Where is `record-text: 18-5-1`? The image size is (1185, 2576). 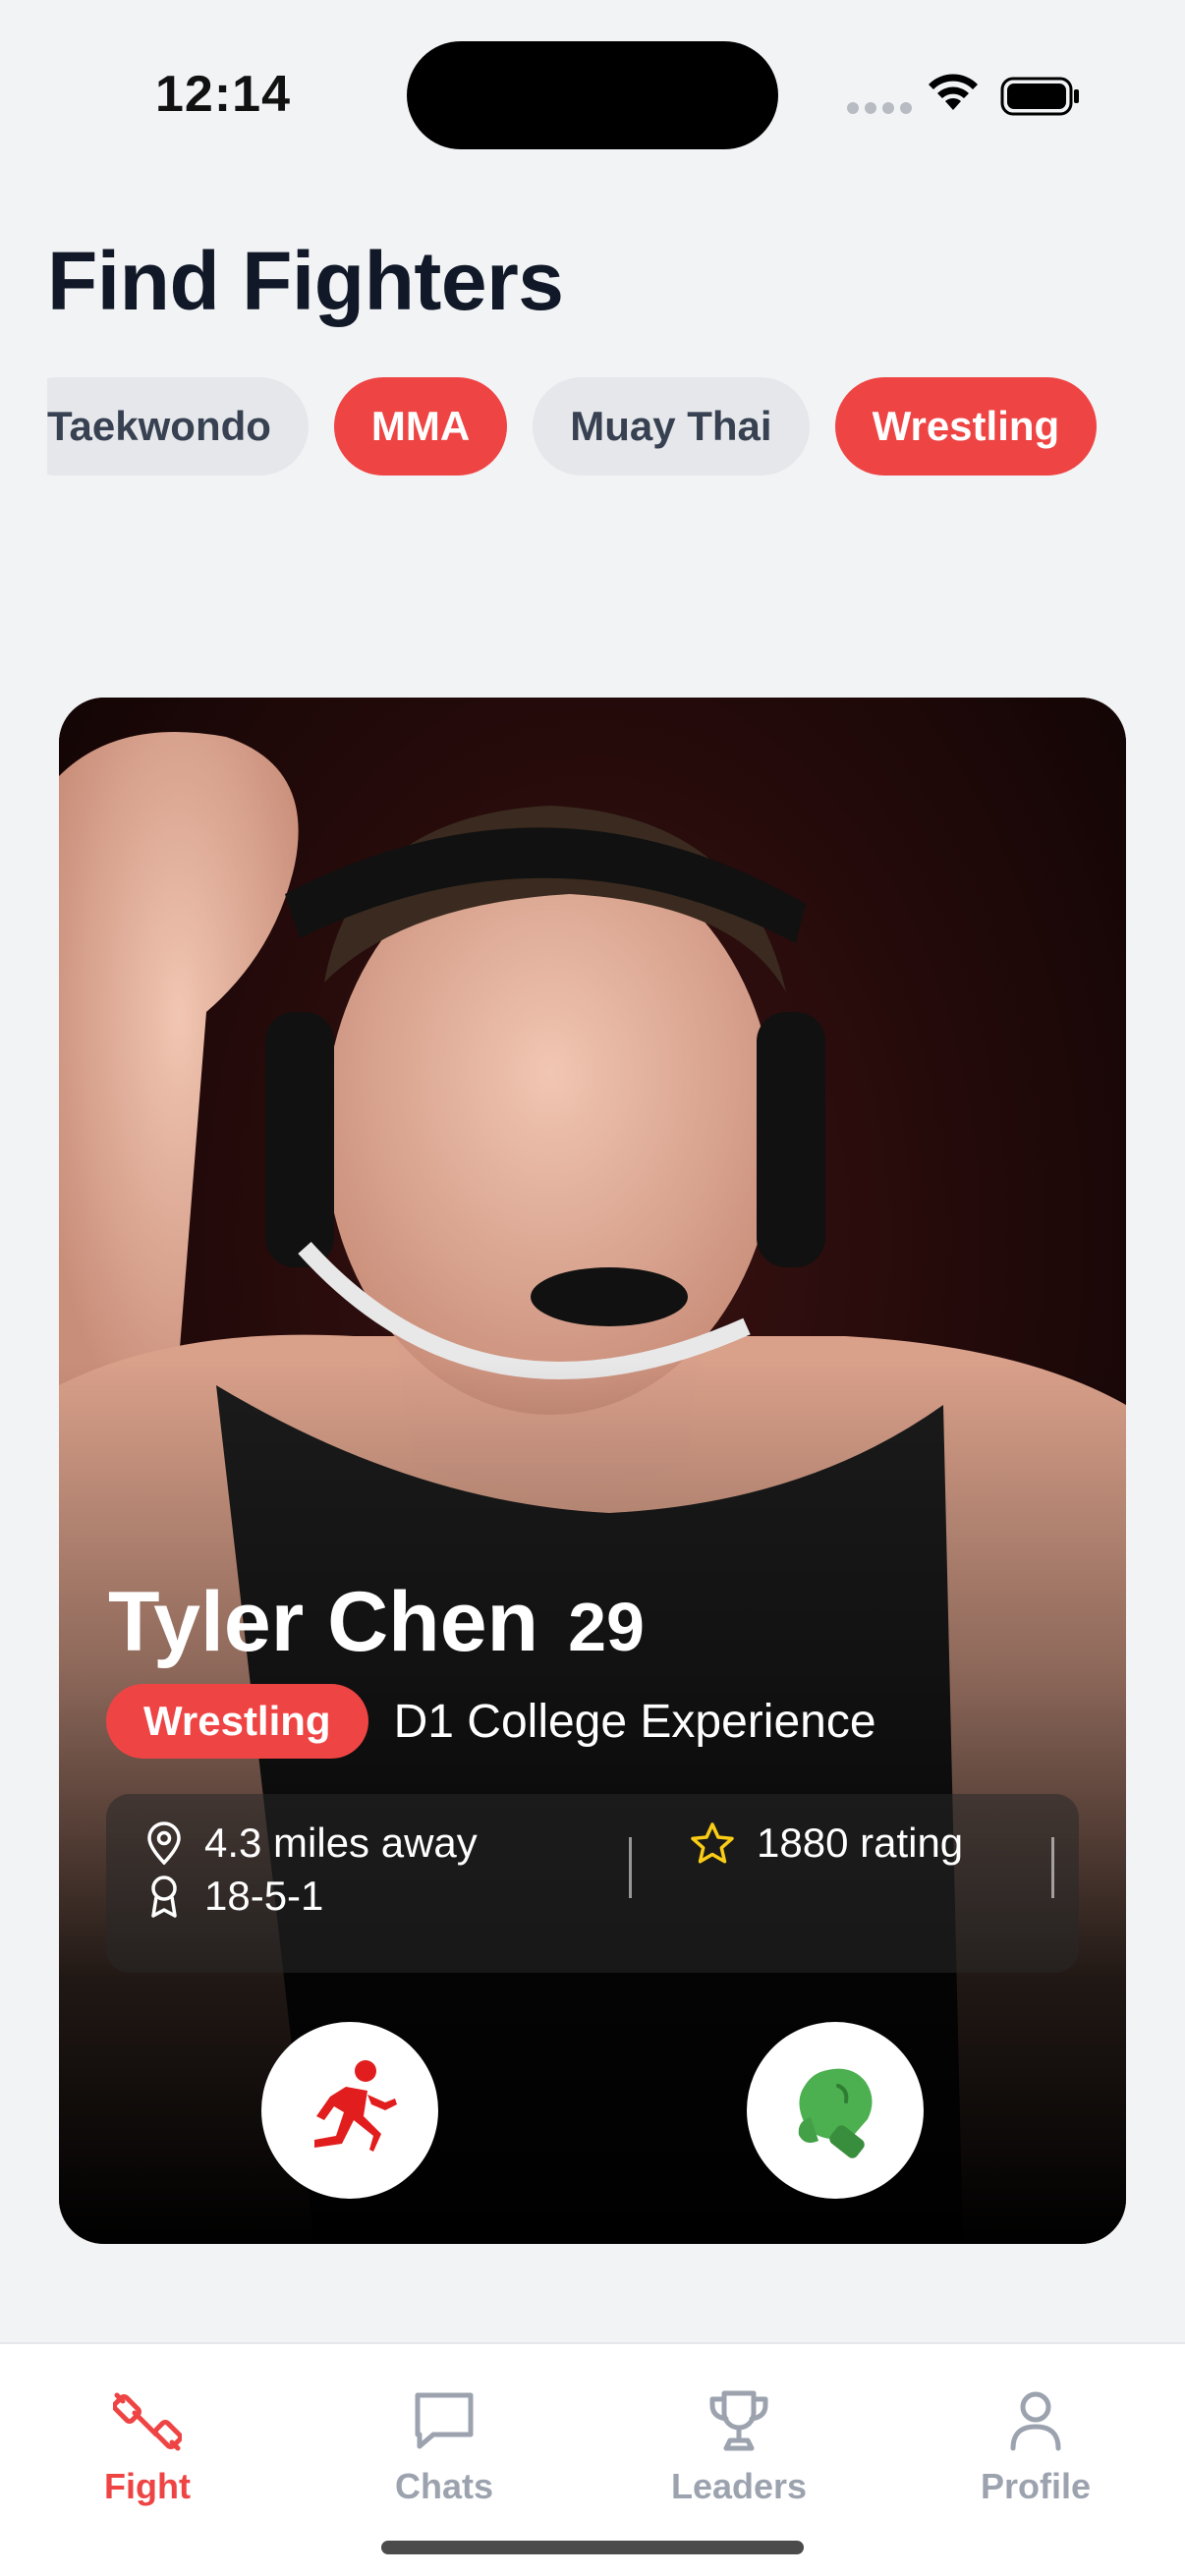 record-text: 18-5-1 is located at coordinates (264, 1896).